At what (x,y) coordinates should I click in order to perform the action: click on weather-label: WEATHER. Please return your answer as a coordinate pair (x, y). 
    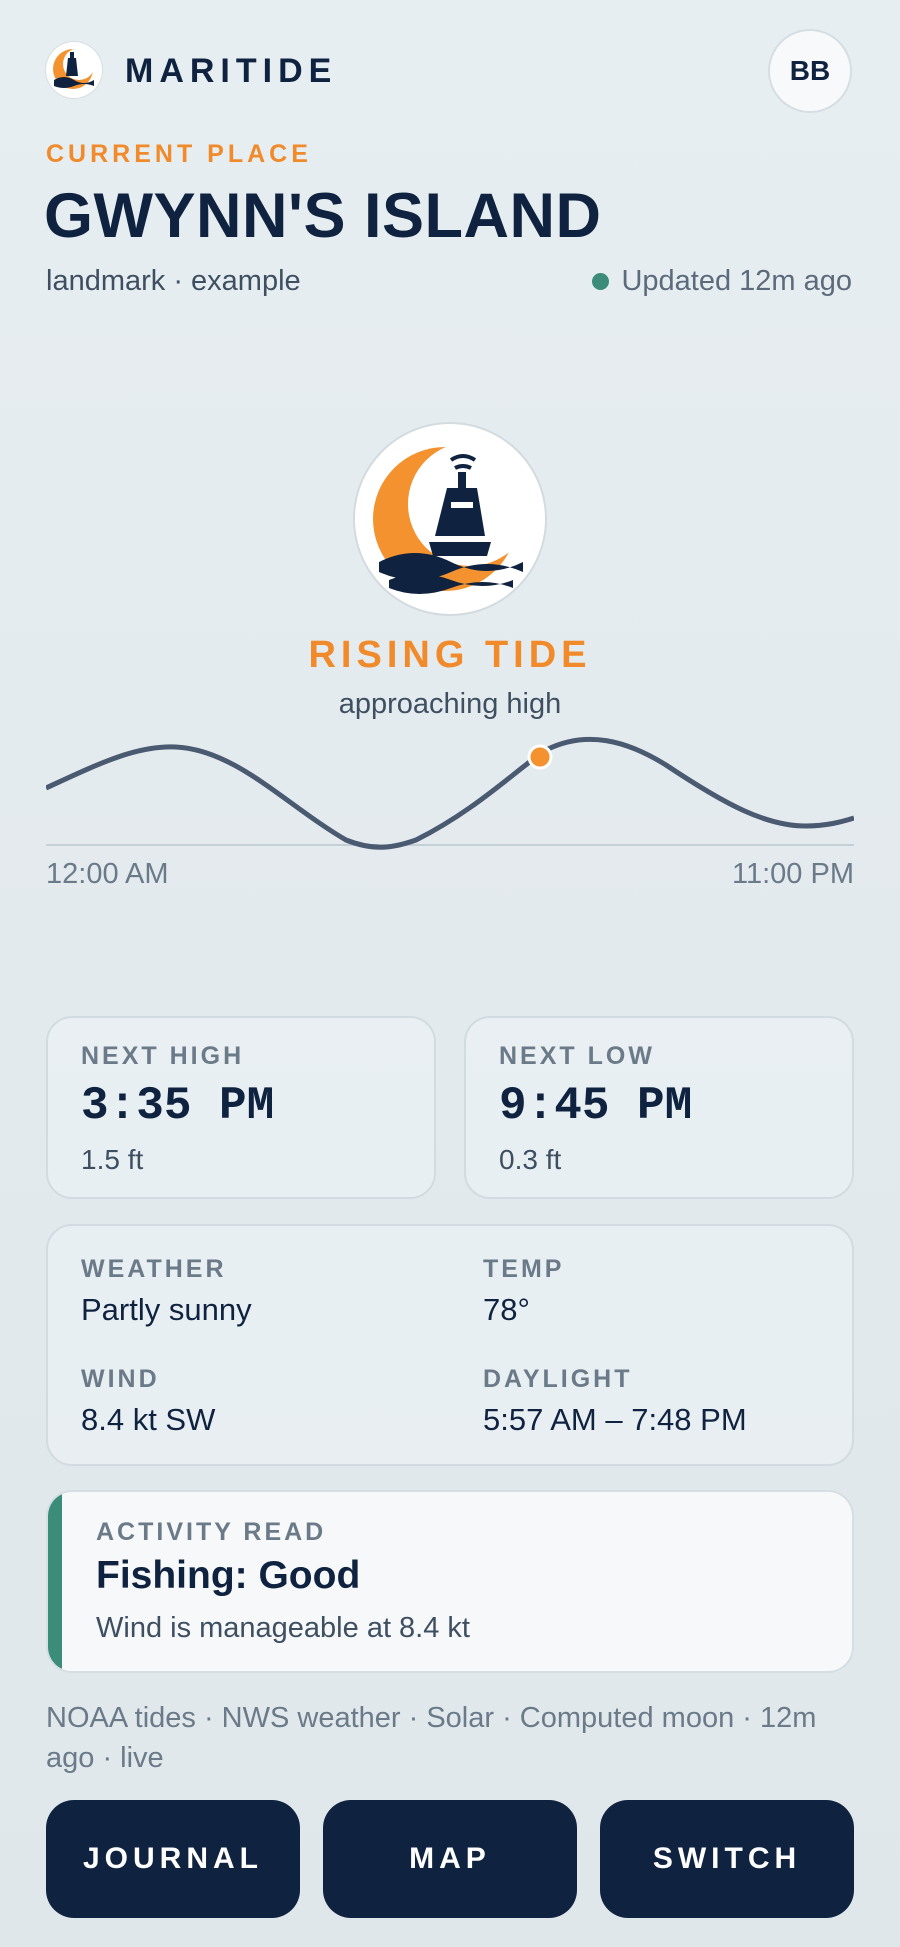
    Looking at the image, I should click on (154, 1269).